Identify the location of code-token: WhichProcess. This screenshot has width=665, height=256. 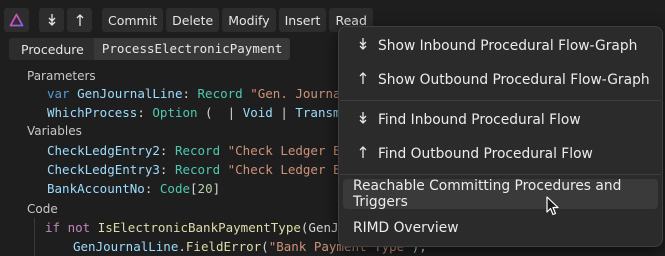
(92, 112).